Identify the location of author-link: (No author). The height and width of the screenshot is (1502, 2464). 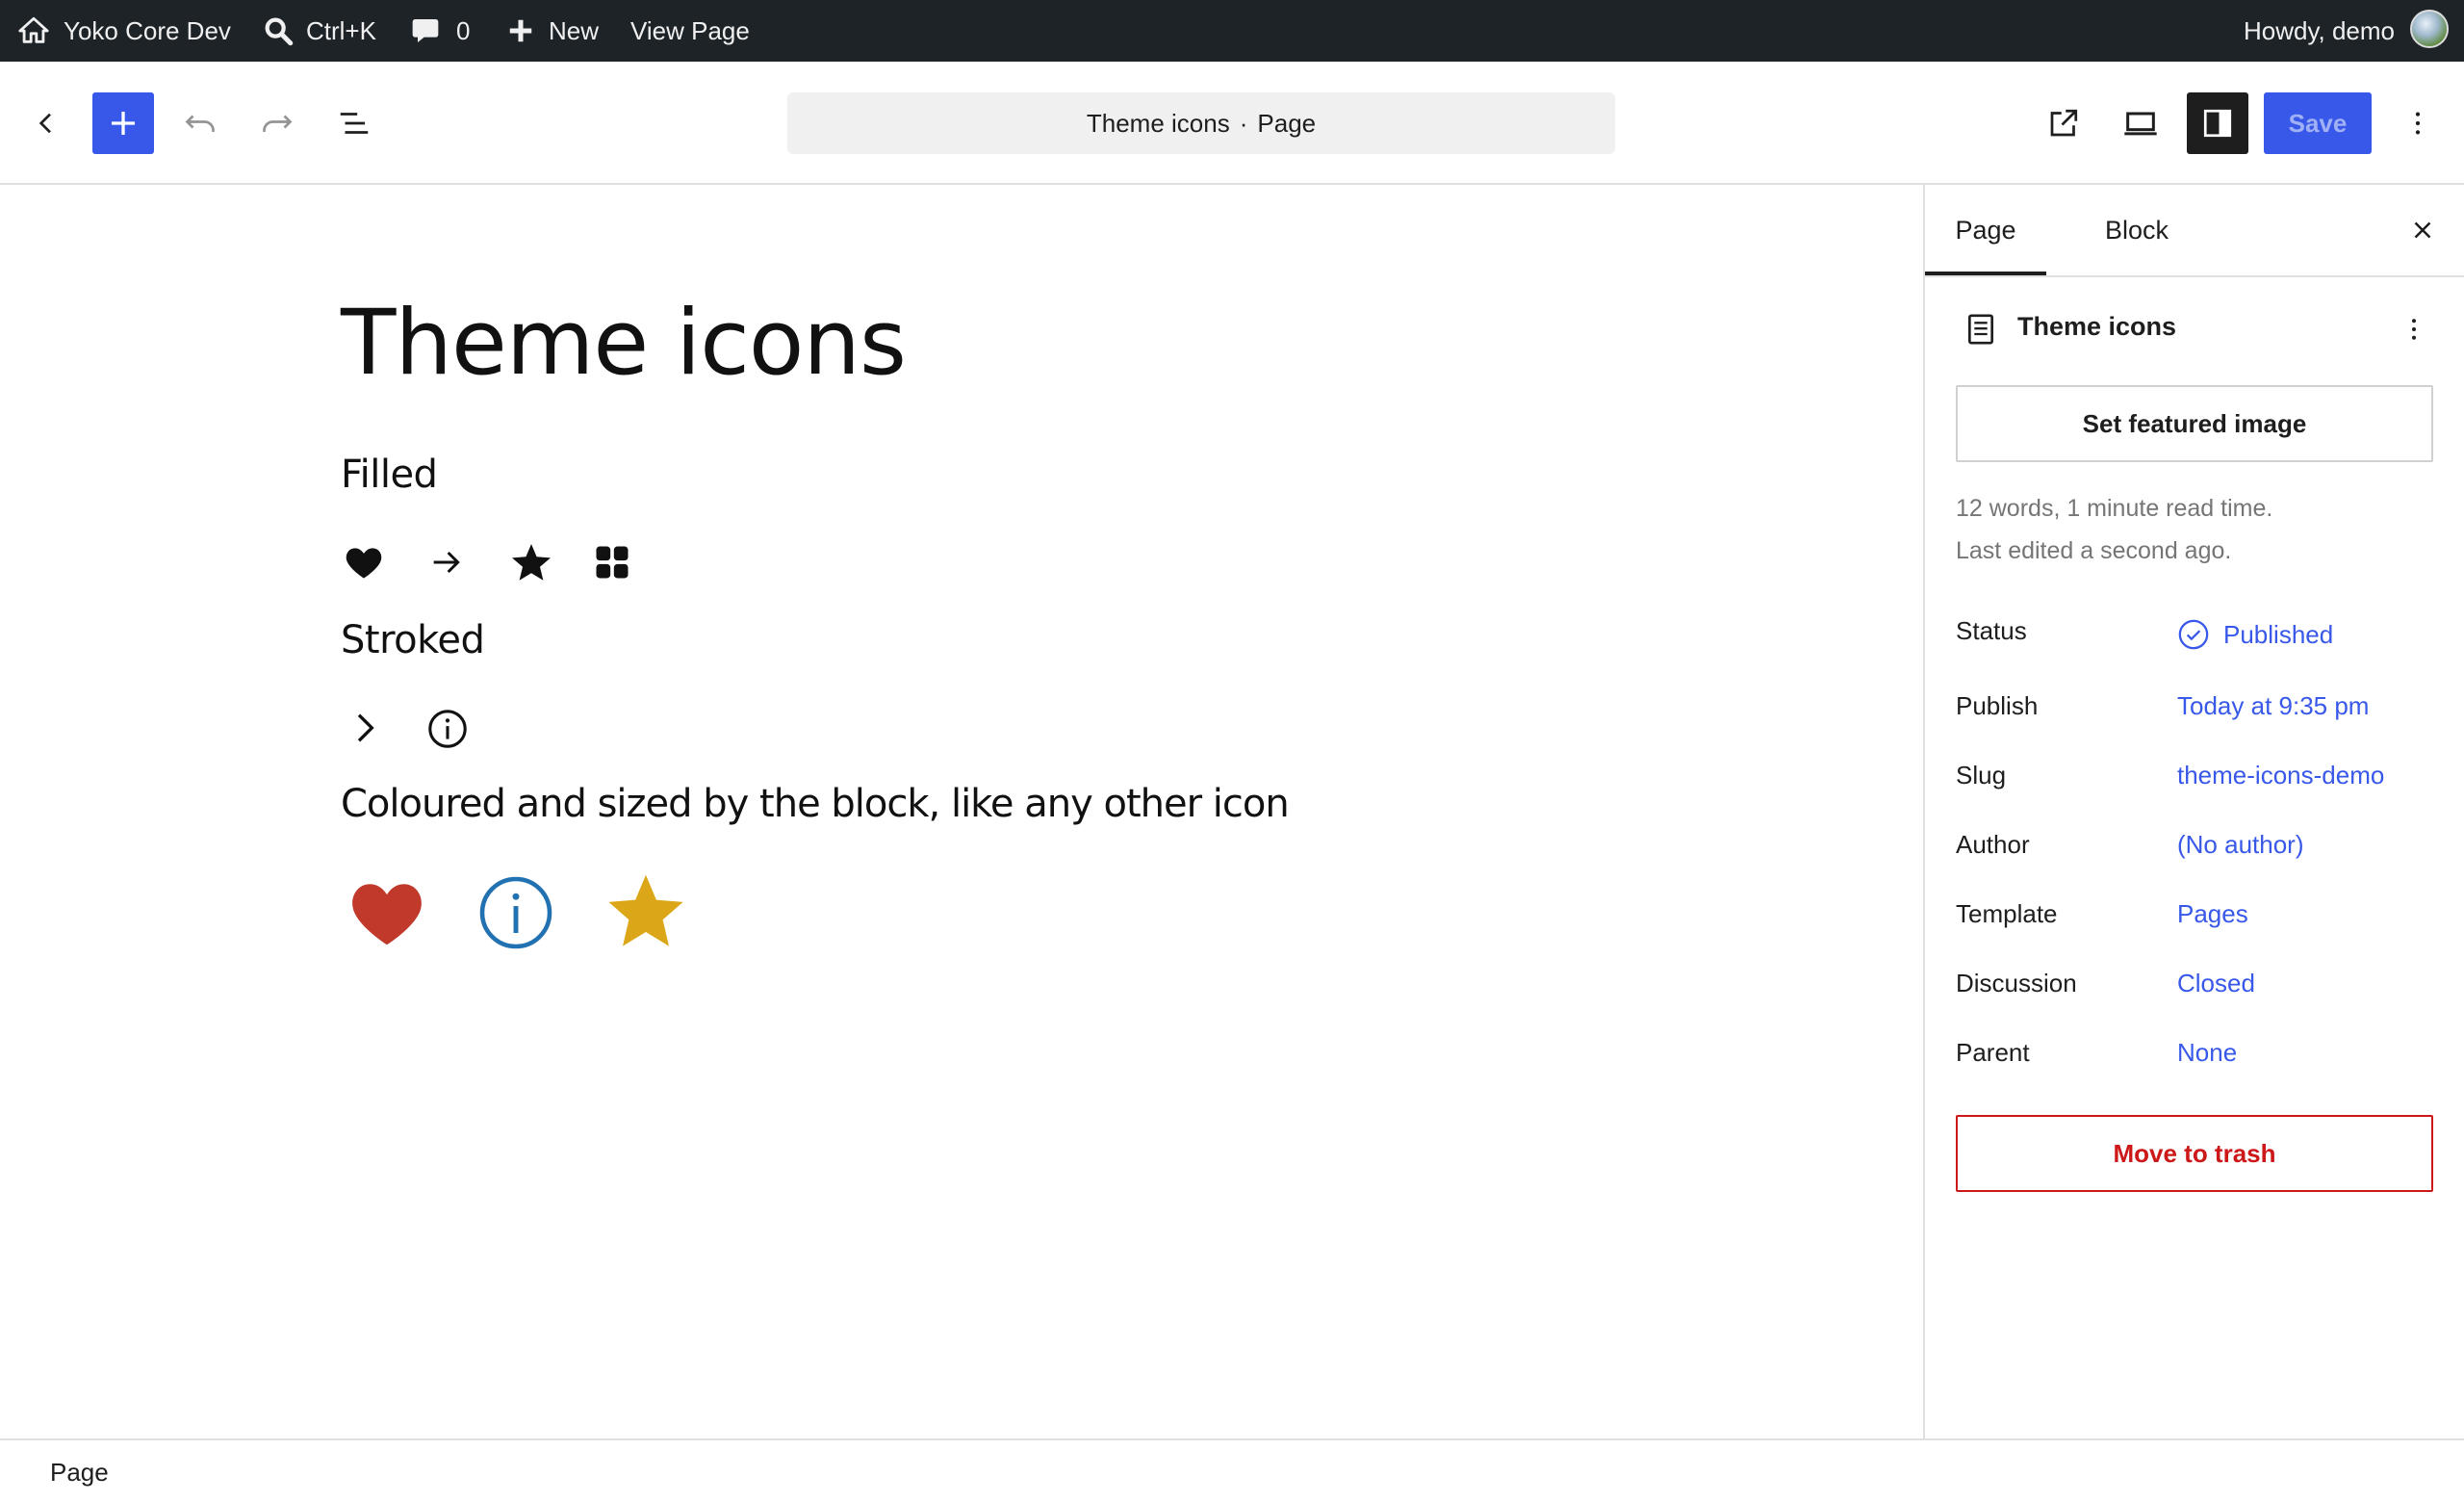
(2240, 845).